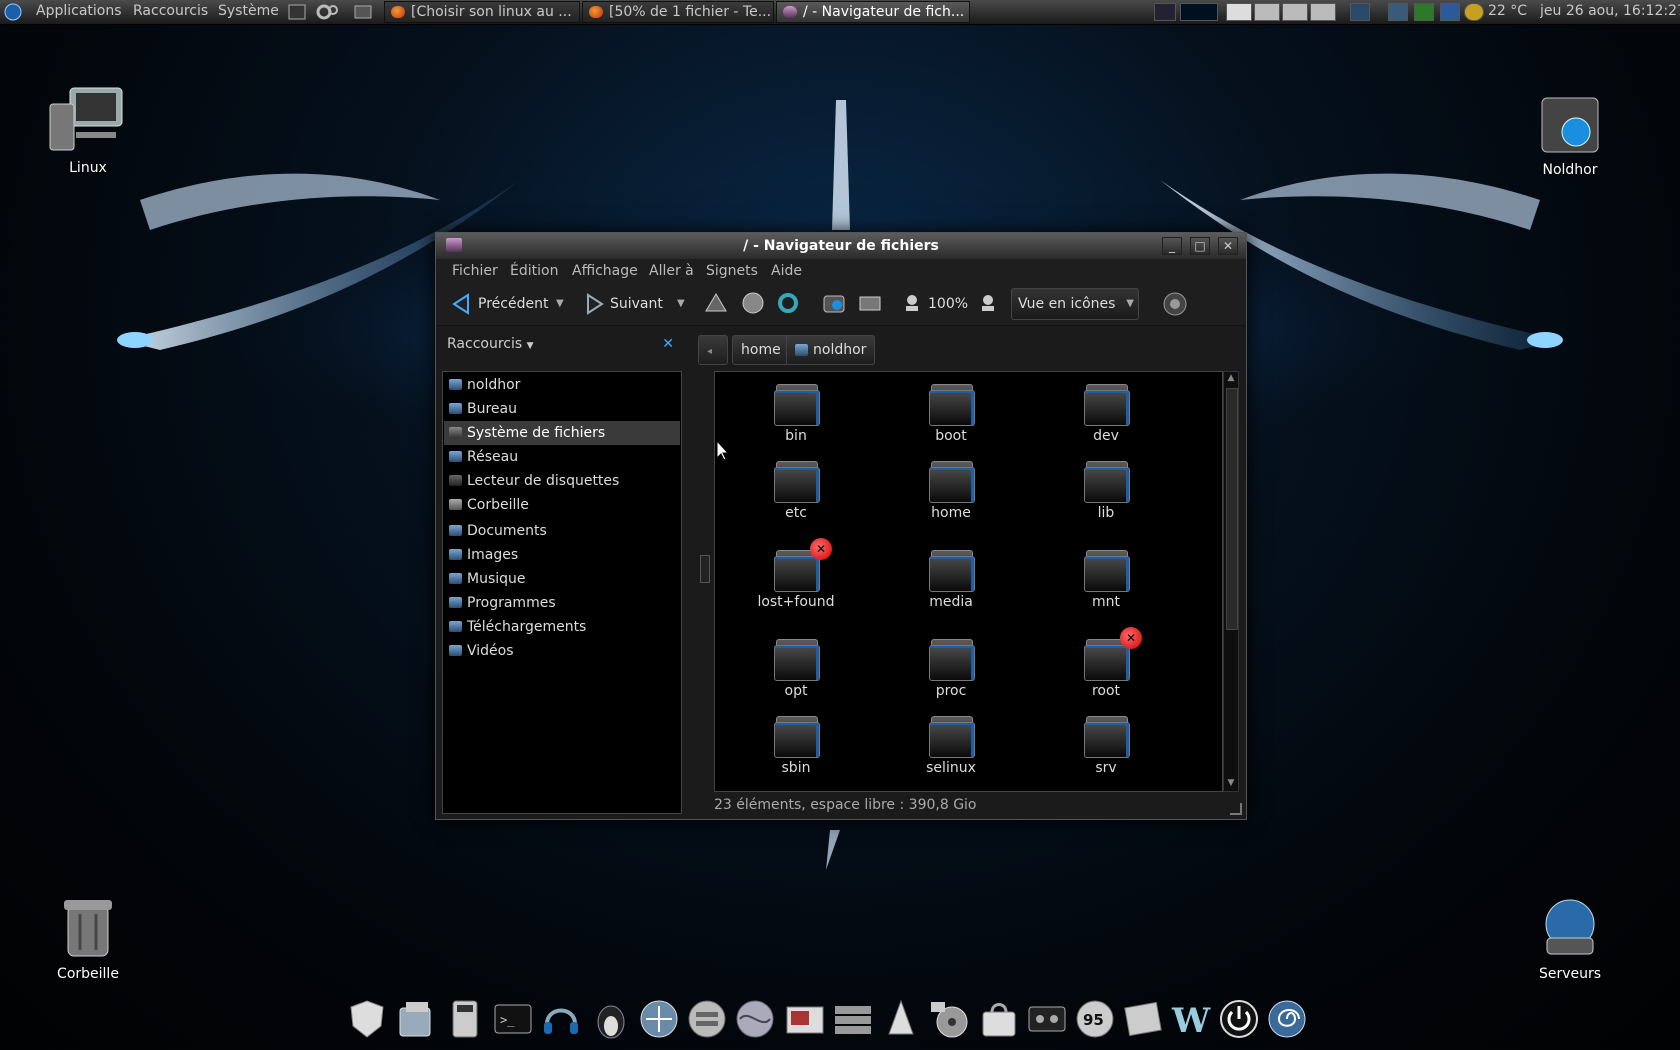  What do you see at coordinates (707, 1019) in the screenshot?
I see `stacked-disks-icon` at bounding box center [707, 1019].